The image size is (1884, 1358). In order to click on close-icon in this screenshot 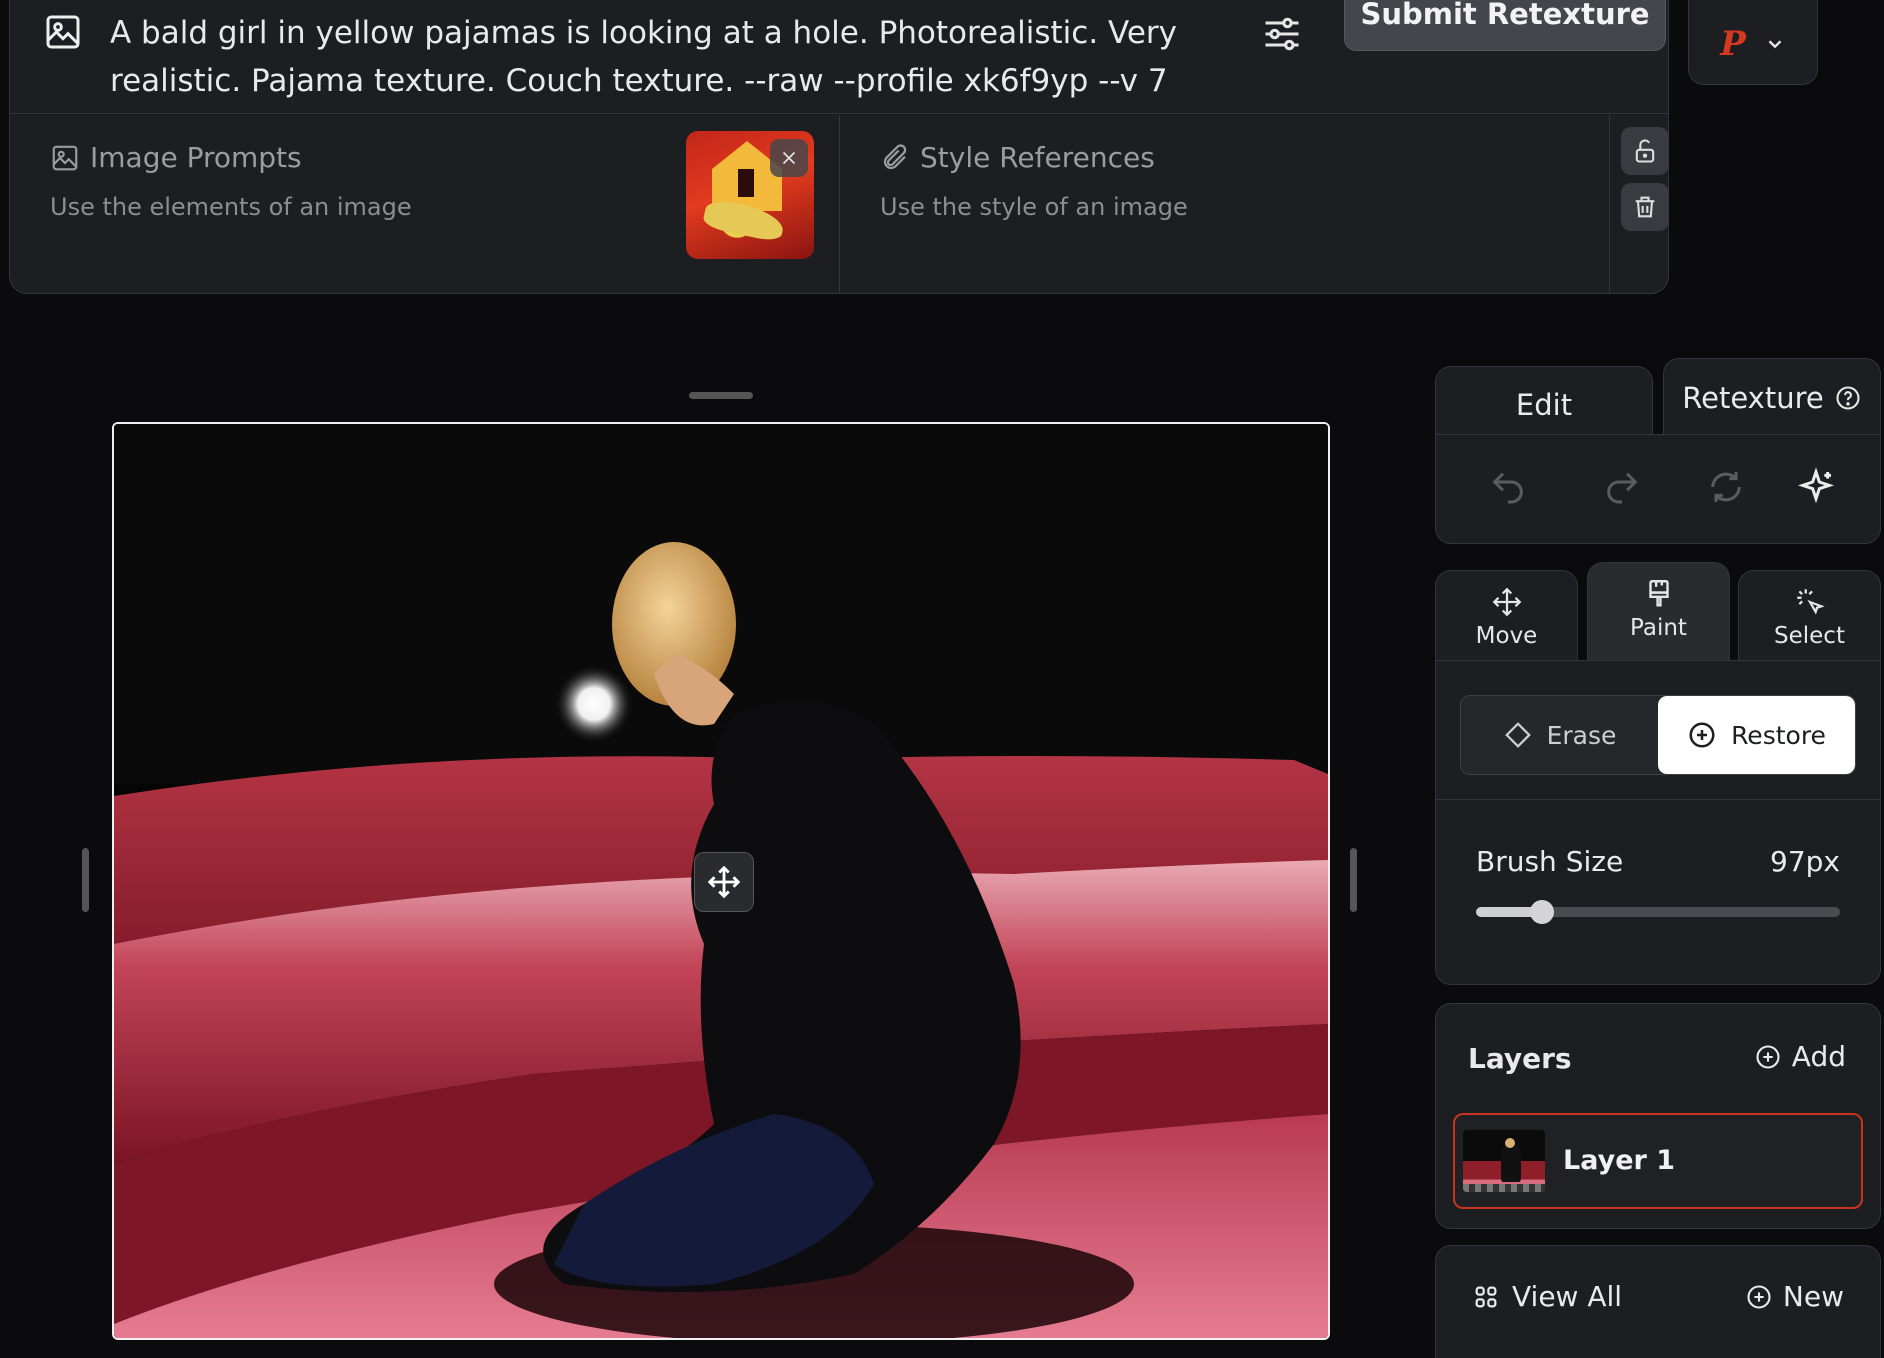, I will do `click(789, 158)`.